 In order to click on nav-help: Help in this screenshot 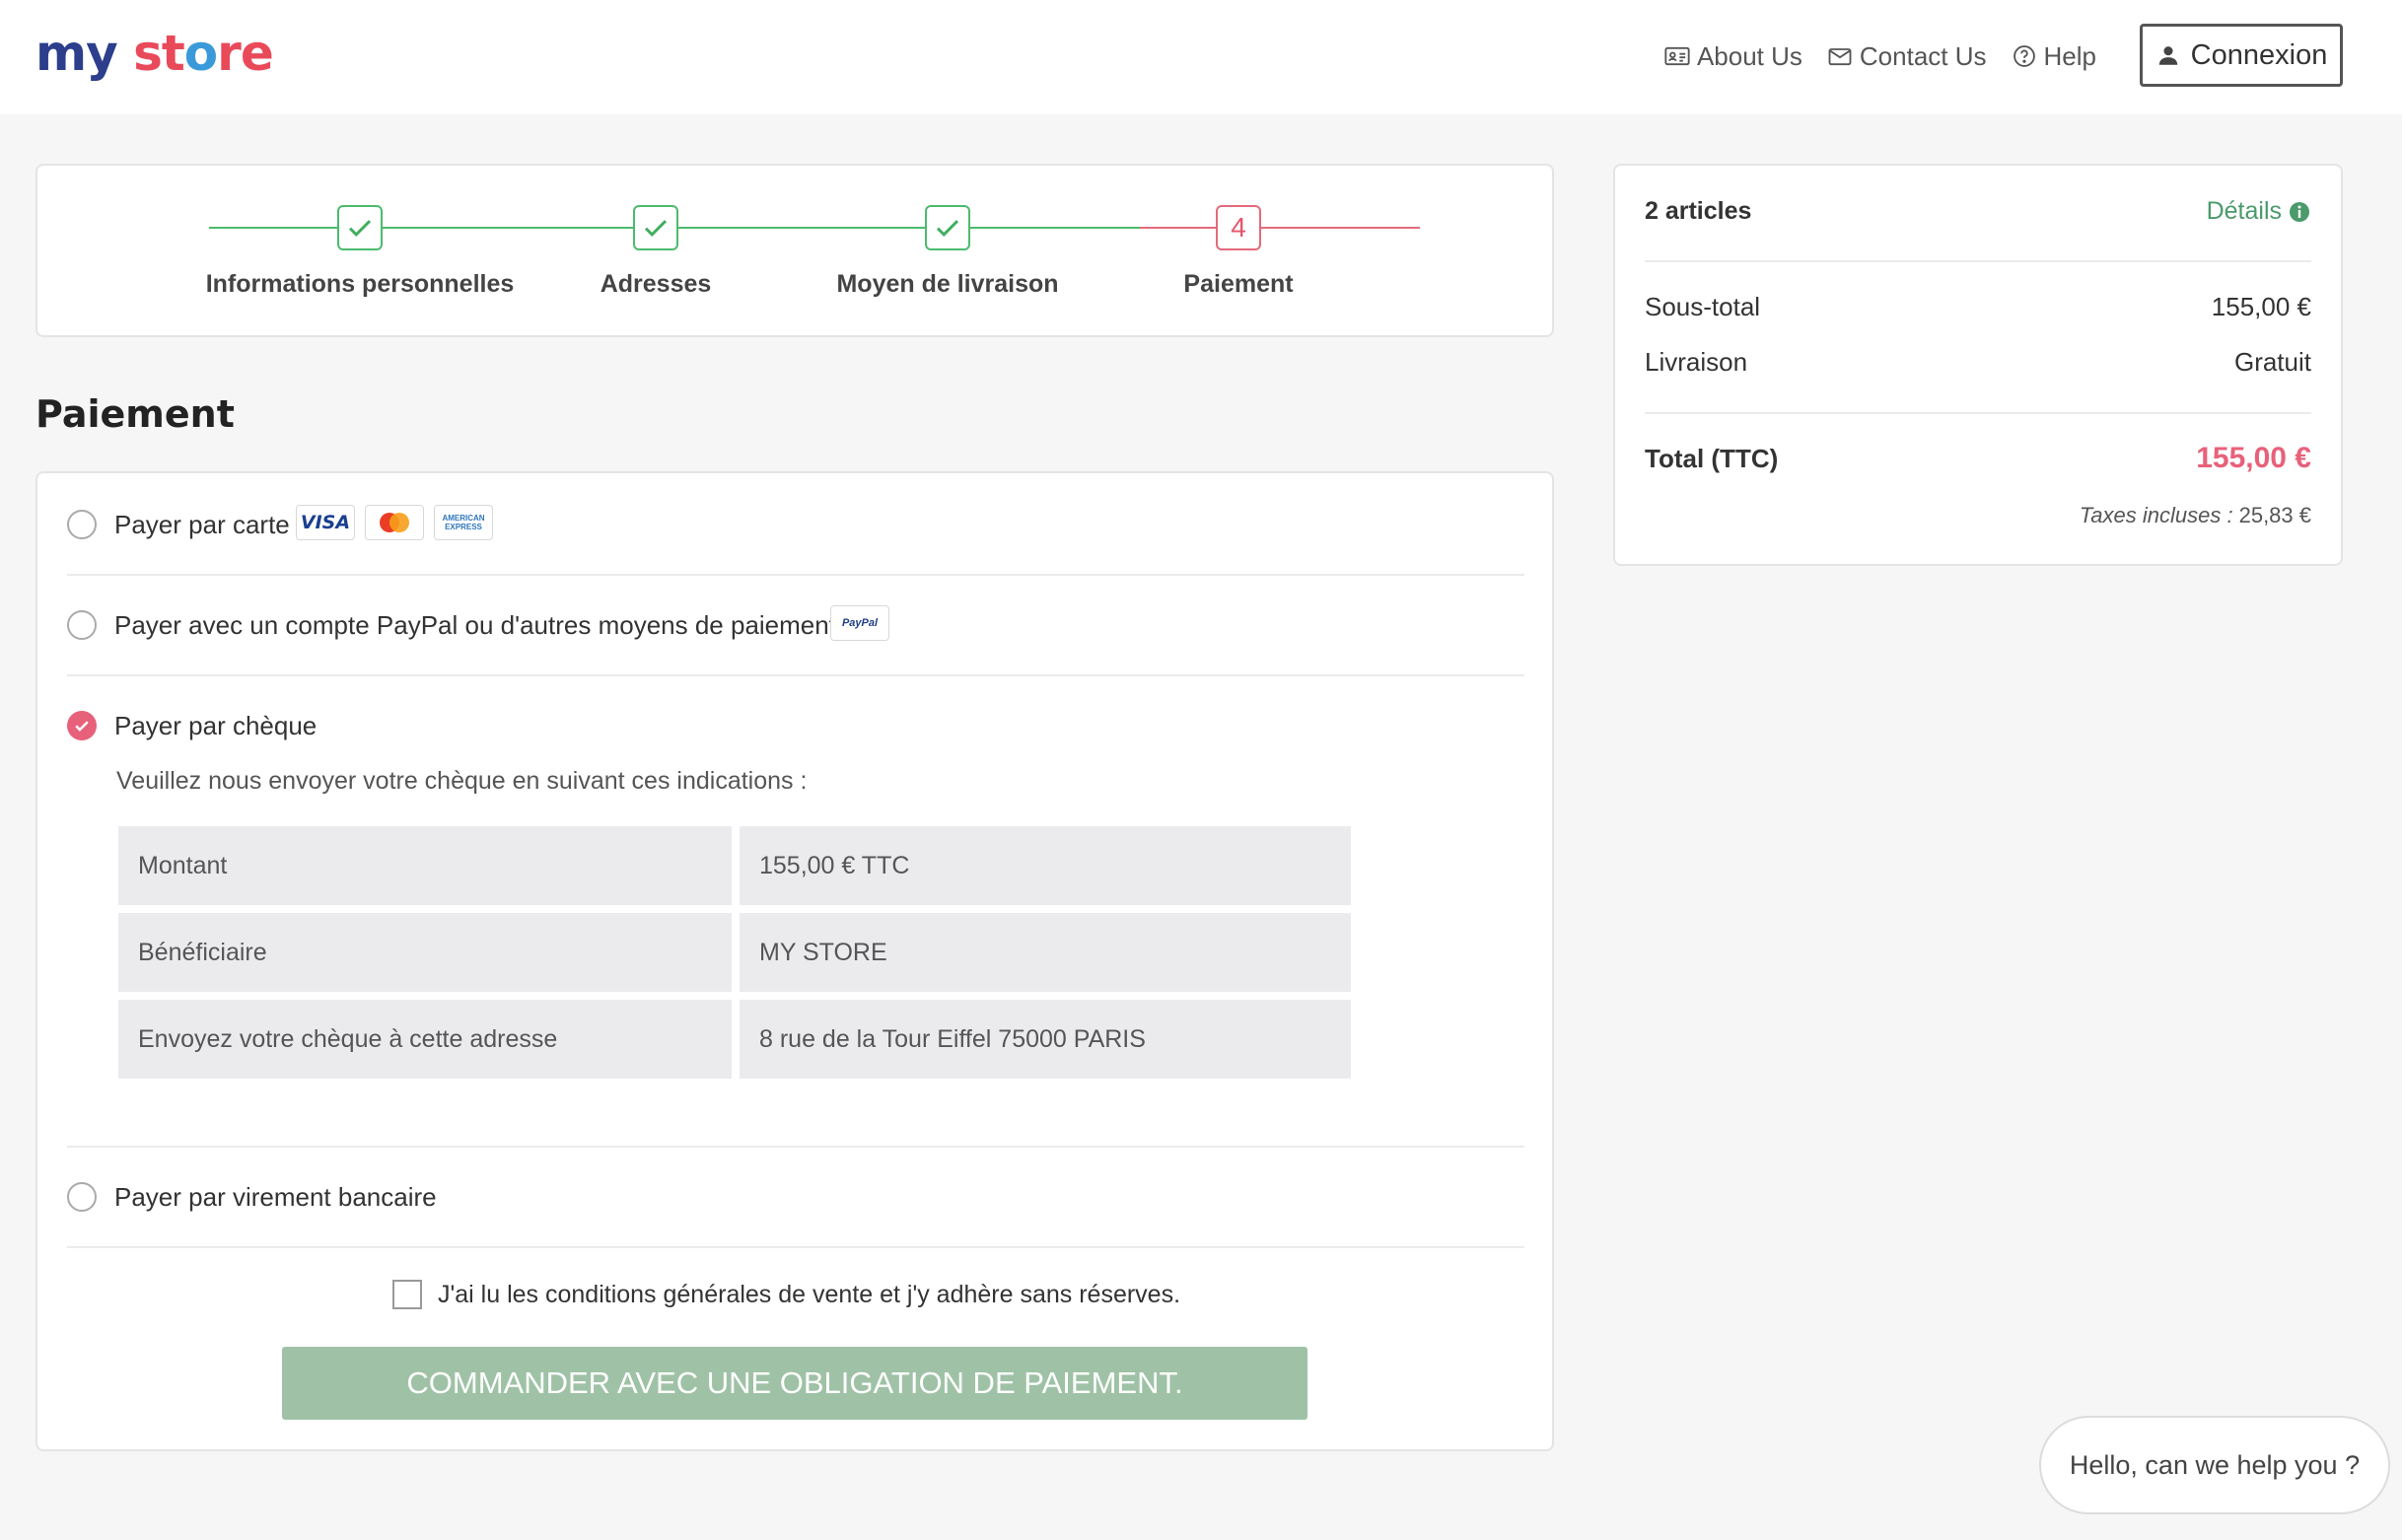, I will do `click(2053, 56)`.